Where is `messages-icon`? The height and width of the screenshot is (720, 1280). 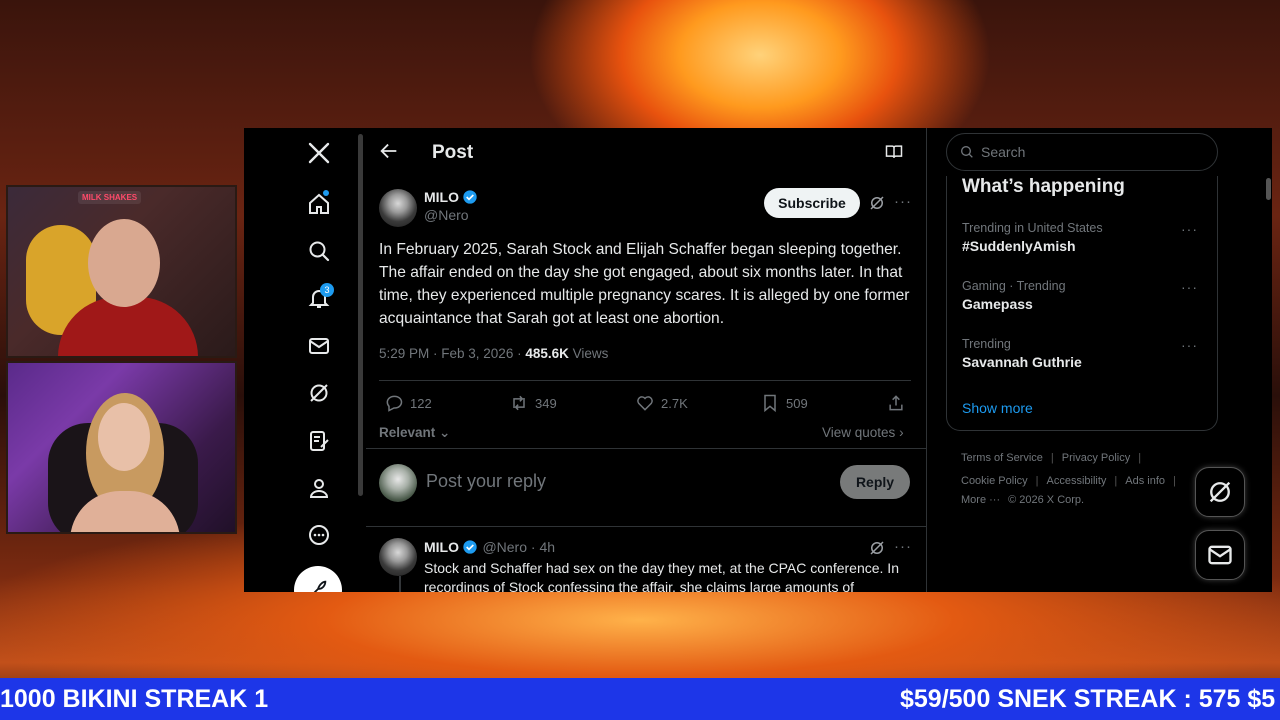
messages-icon is located at coordinates (319, 346).